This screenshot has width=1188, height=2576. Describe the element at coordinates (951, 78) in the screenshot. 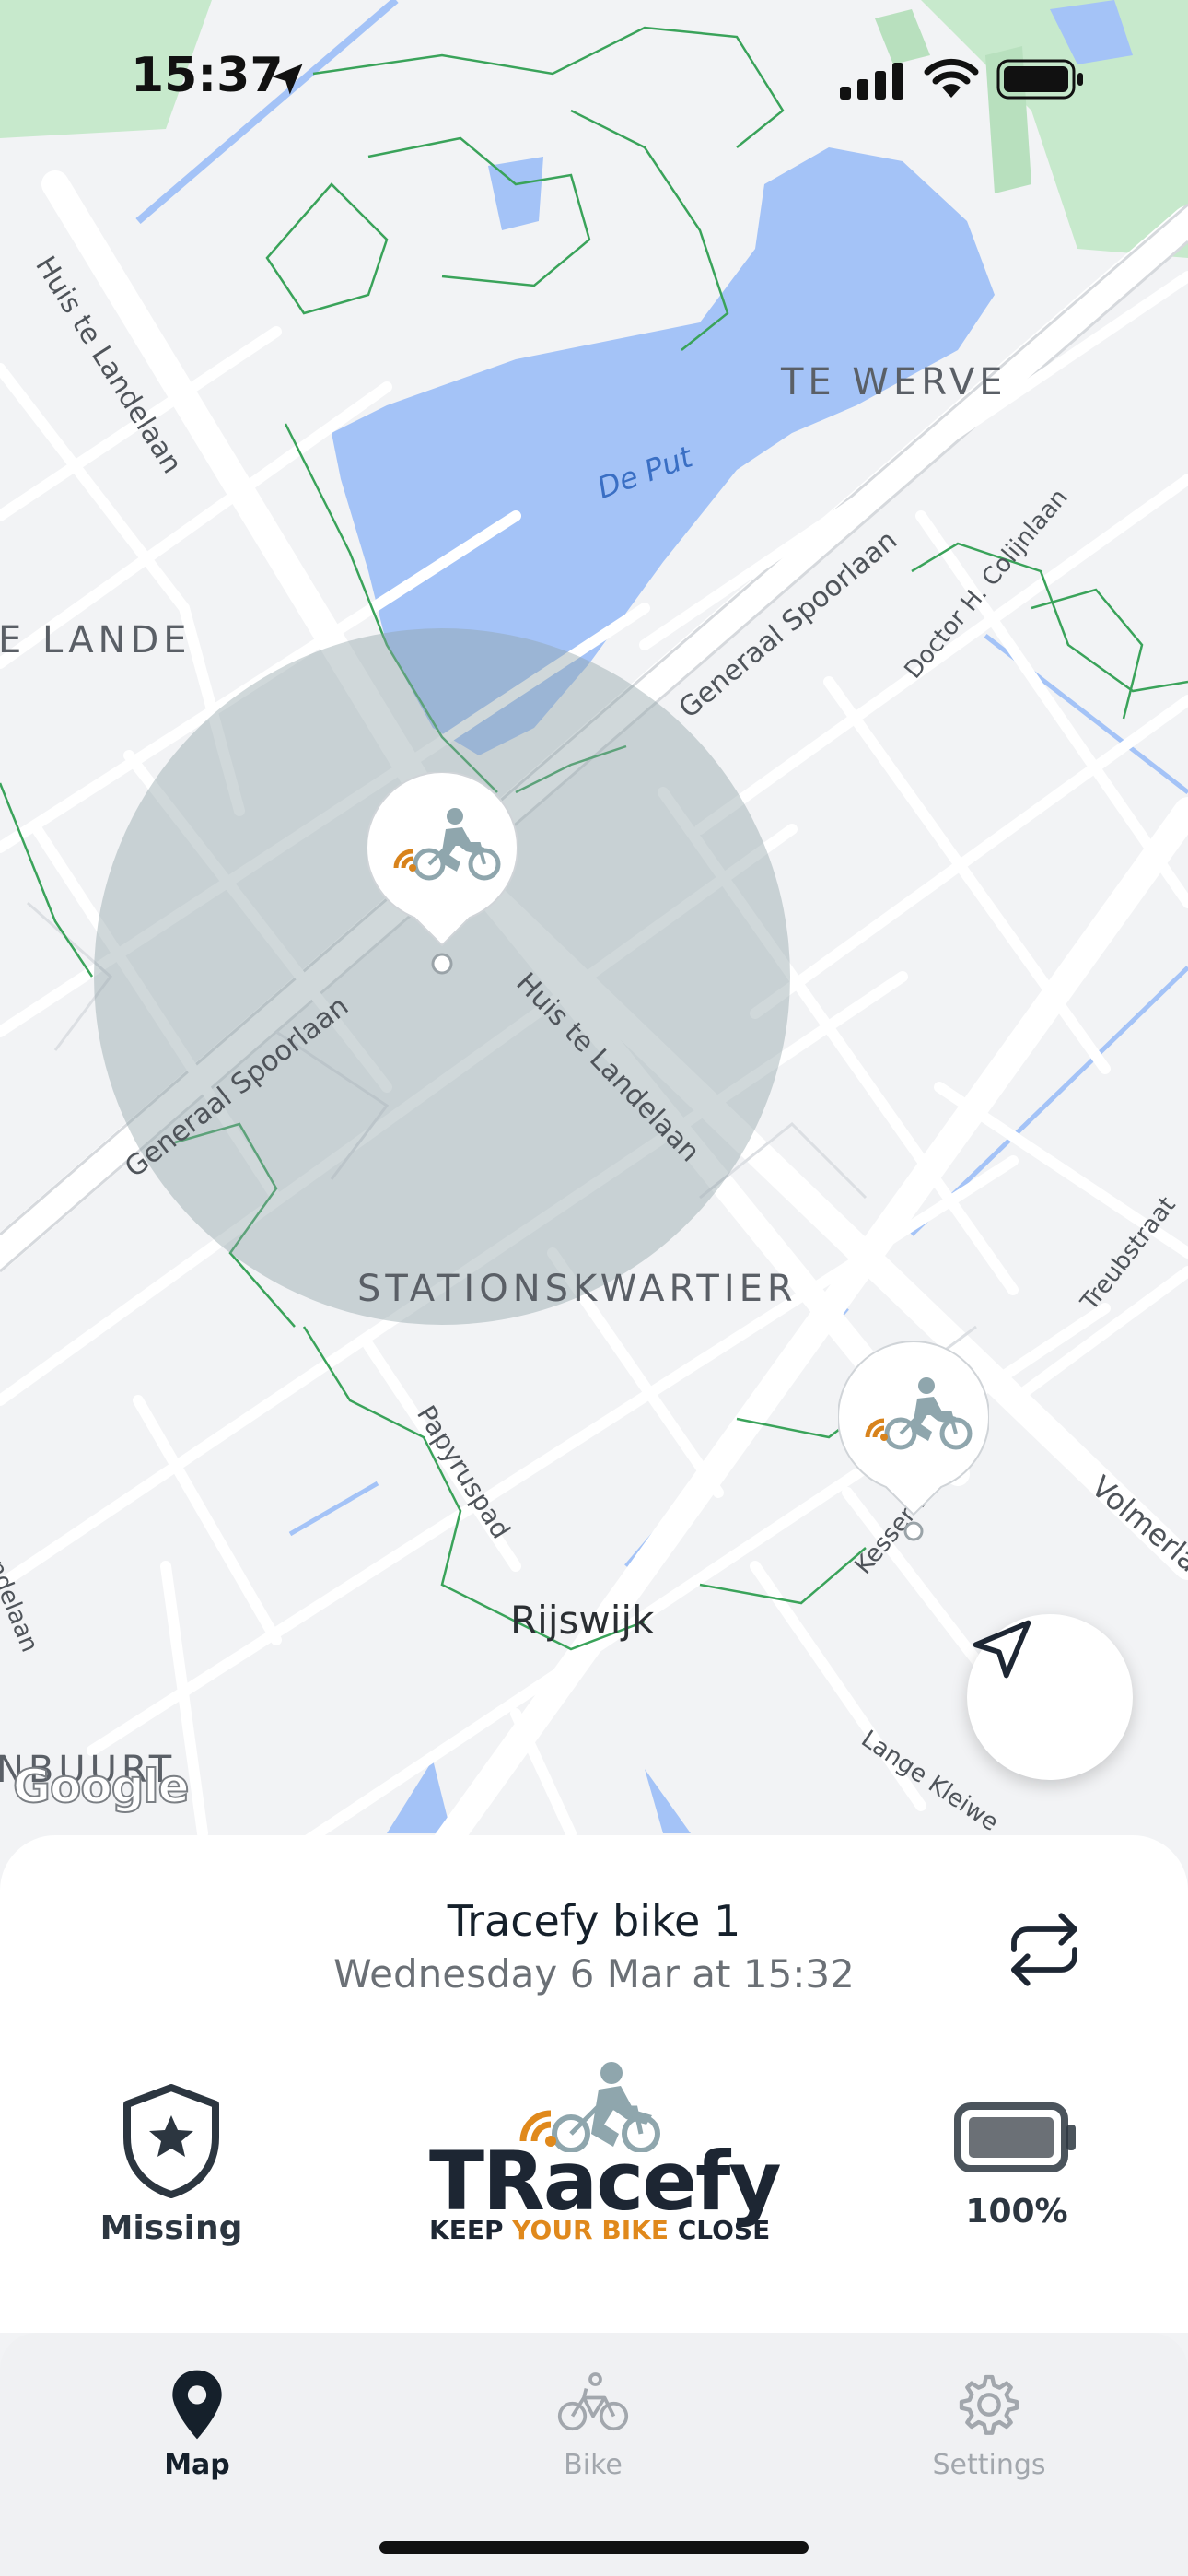

I see `wifi-icon` at that location.